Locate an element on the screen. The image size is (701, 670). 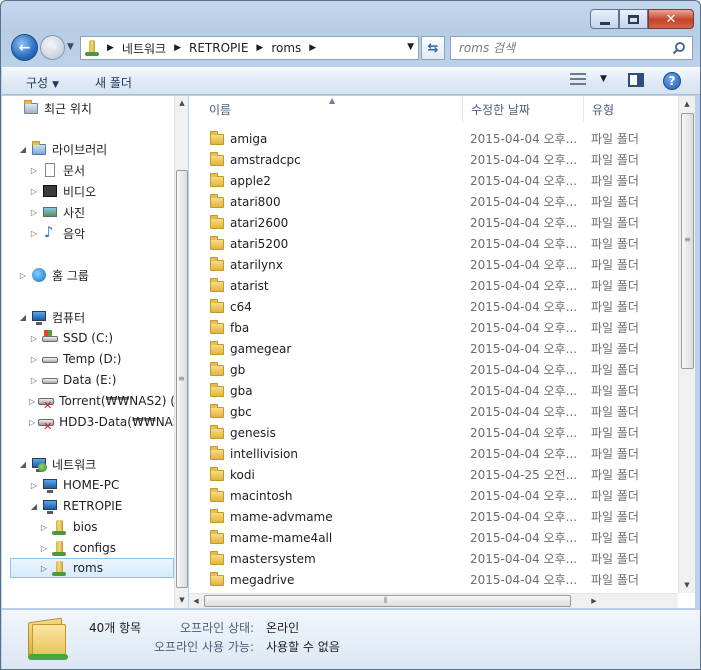
table-row: atarilynx 2015-04-04 오후... 파일 폴더 is located at coordinates (434, 264).